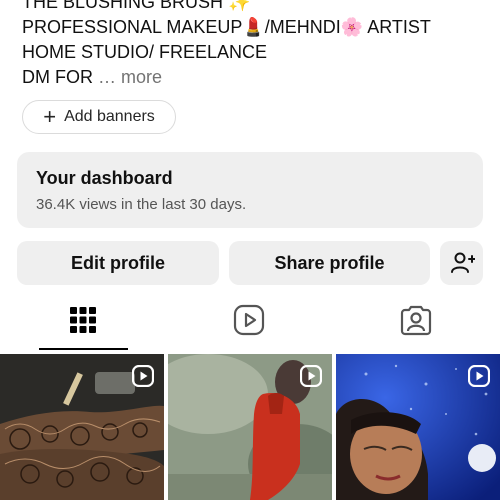 This screenshot has width=500, height=500. Describe the element at coordinates (104, 178) in the screenshot. I see `dashboard-title: Your dashboard` at that location.